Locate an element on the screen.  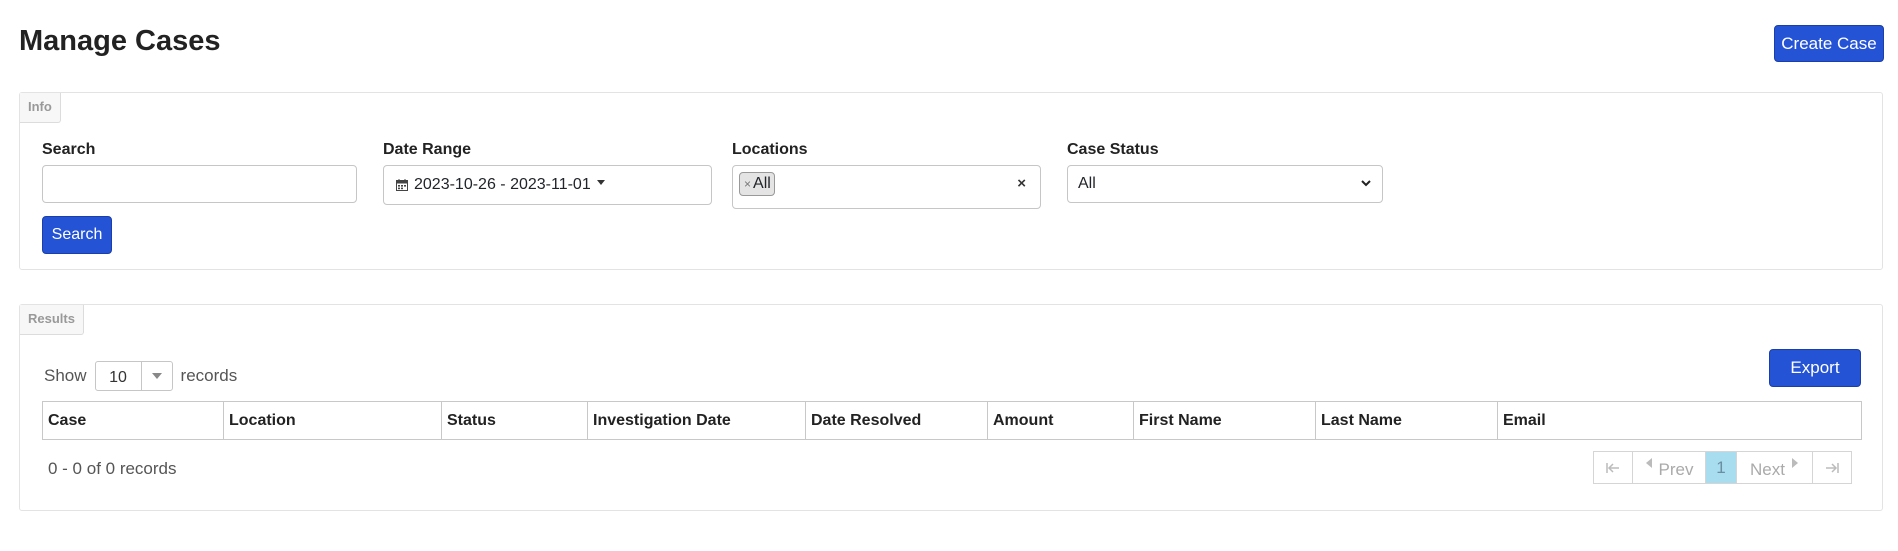
page-length-control: Show 10 records is located at coordinates (140, 376).